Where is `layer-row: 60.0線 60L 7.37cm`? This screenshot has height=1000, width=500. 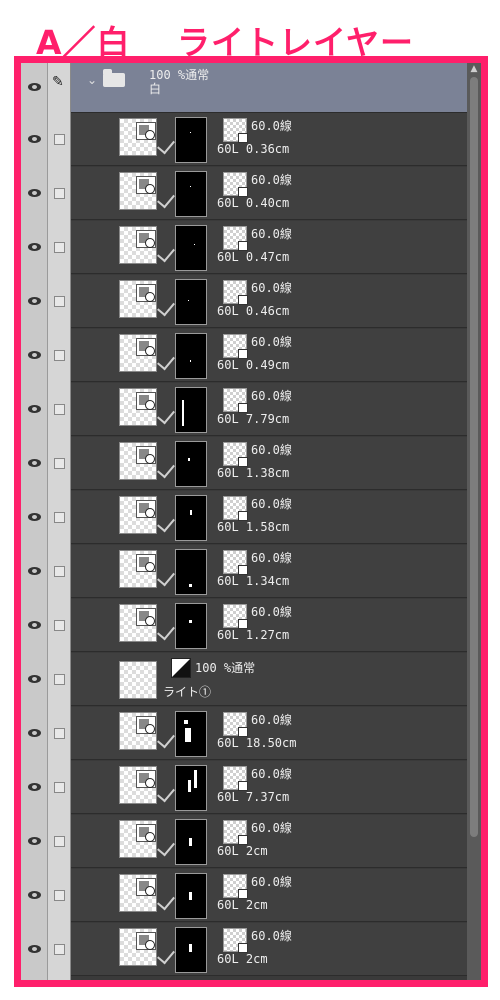 layer-row: 60.0線 60L 7.37cm is located at coordinates (244, 787).